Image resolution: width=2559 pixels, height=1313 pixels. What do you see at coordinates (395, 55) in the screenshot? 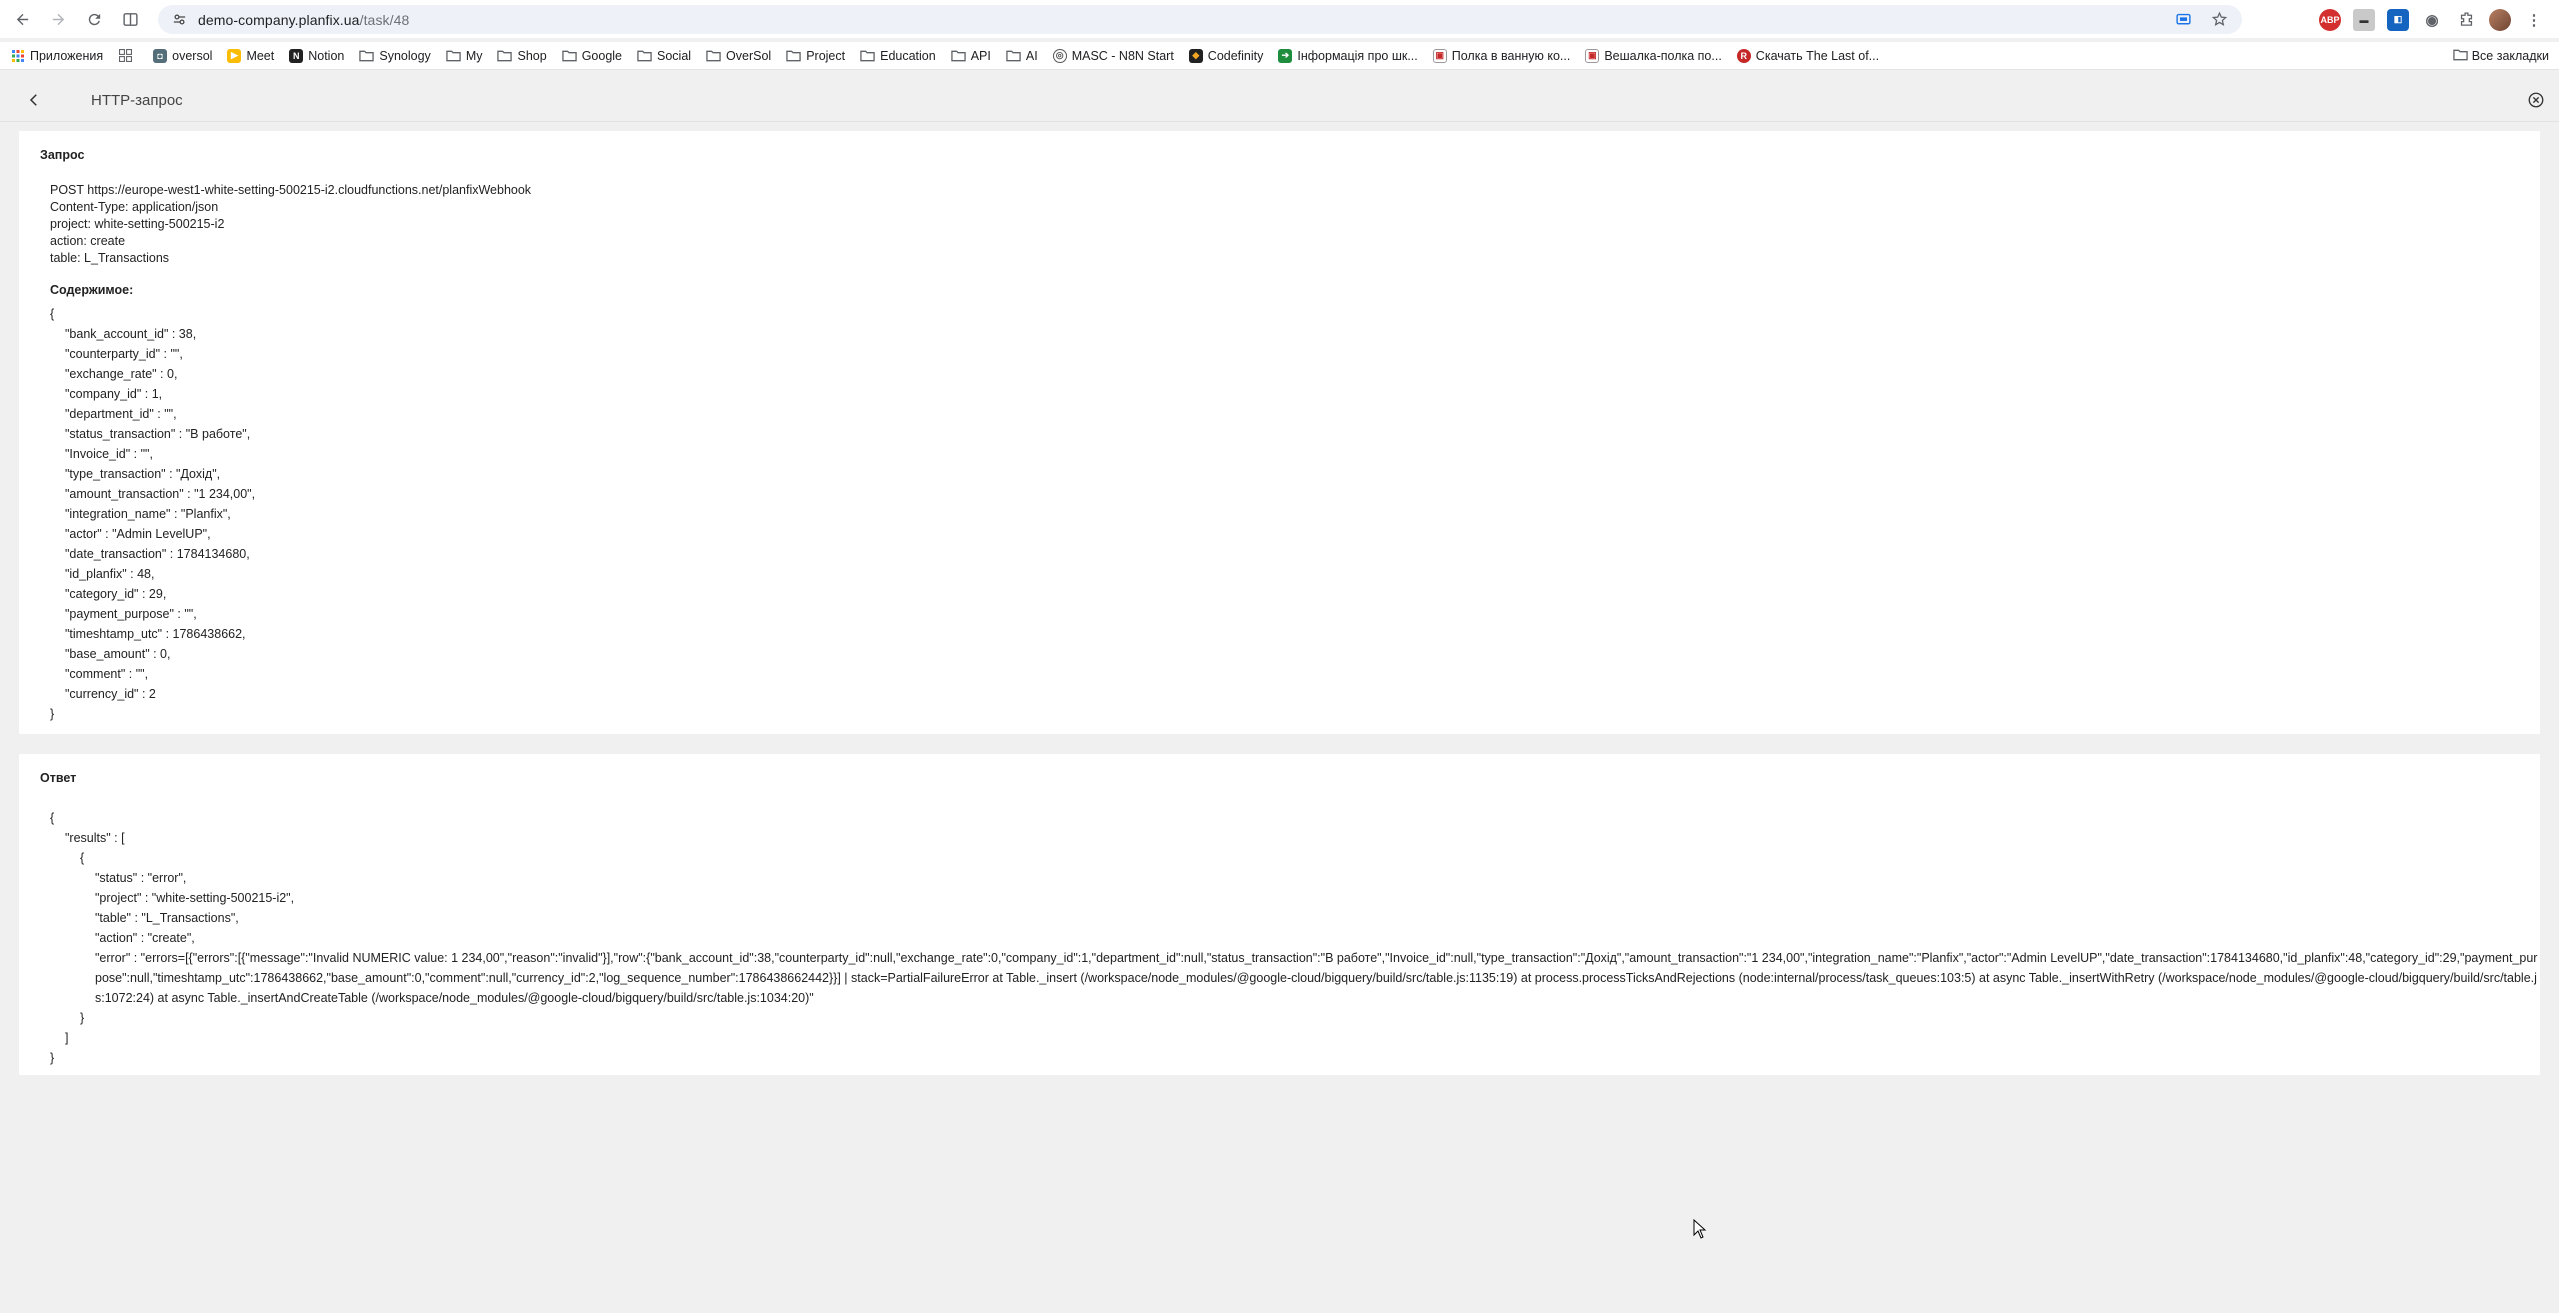
I see `bookmark-folder-synology: Synology` at bounding box center [395, 55].